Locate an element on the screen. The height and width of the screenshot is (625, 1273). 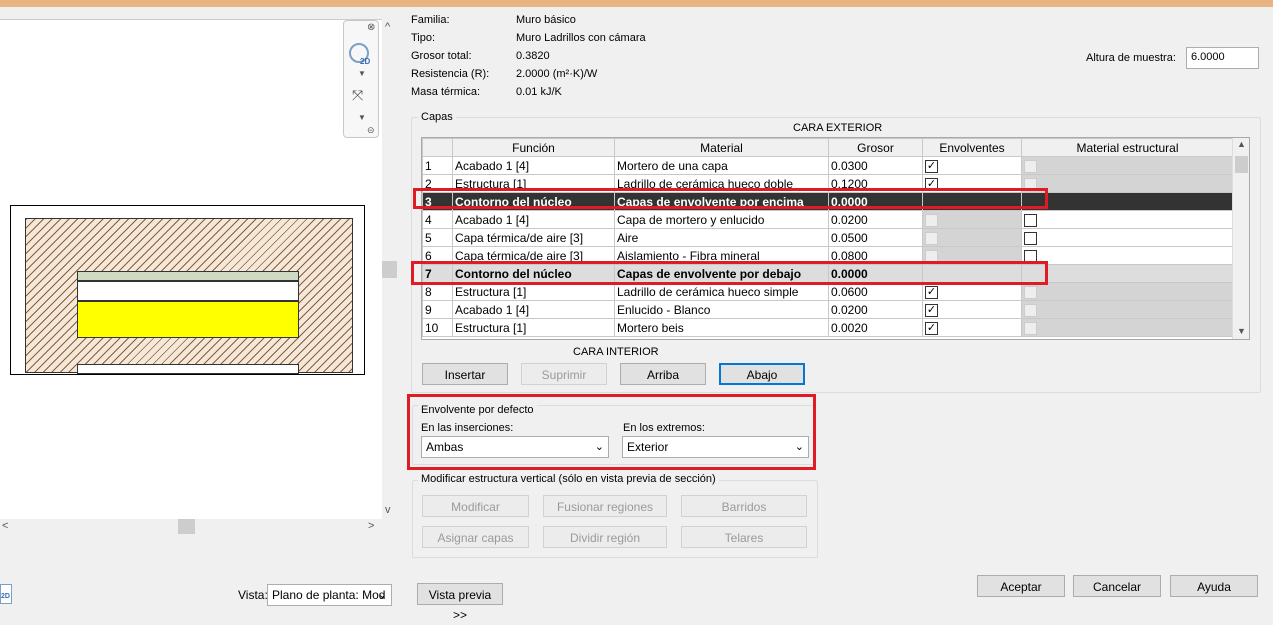
footer-2d-icon: 2D is located at coordinates (6, 594).